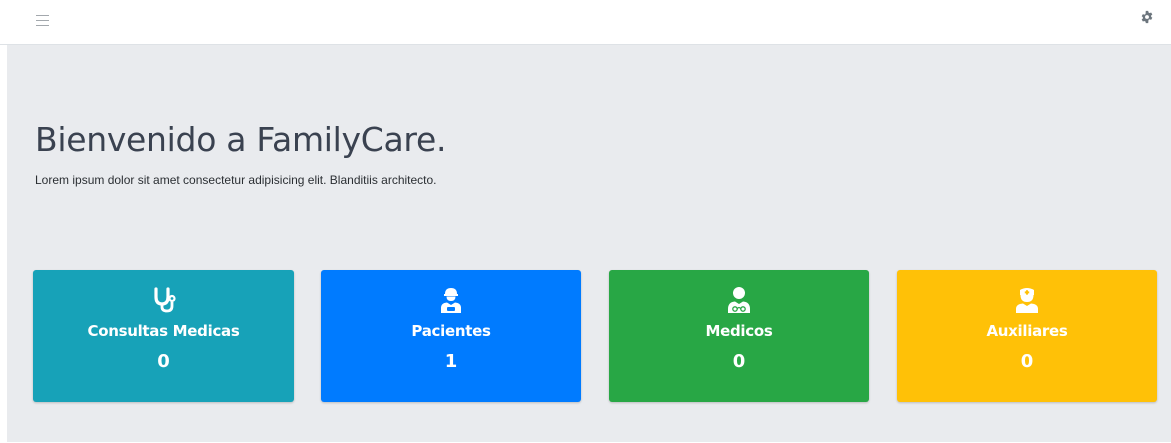 This screenshot has height=443, width=1171. I want to click on card-auxiliares: Auxiliares 0, so click(1027, 336).